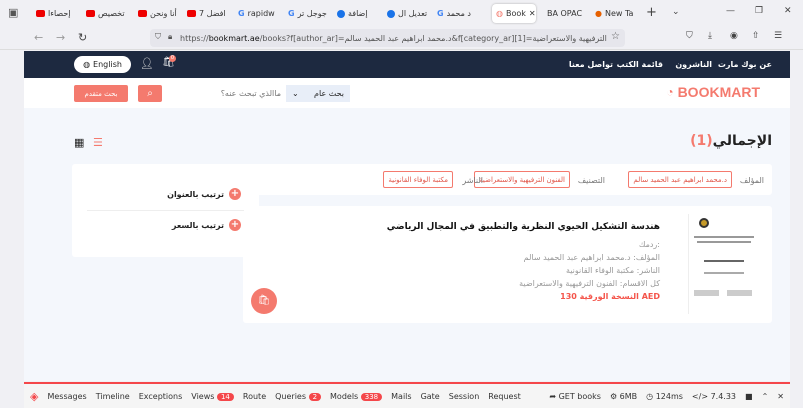 The width and height of the screenshot is (803, 408). Describe the element at coordinates (700, 396) in the screenshot. I see `code-icon: </>` at that location.